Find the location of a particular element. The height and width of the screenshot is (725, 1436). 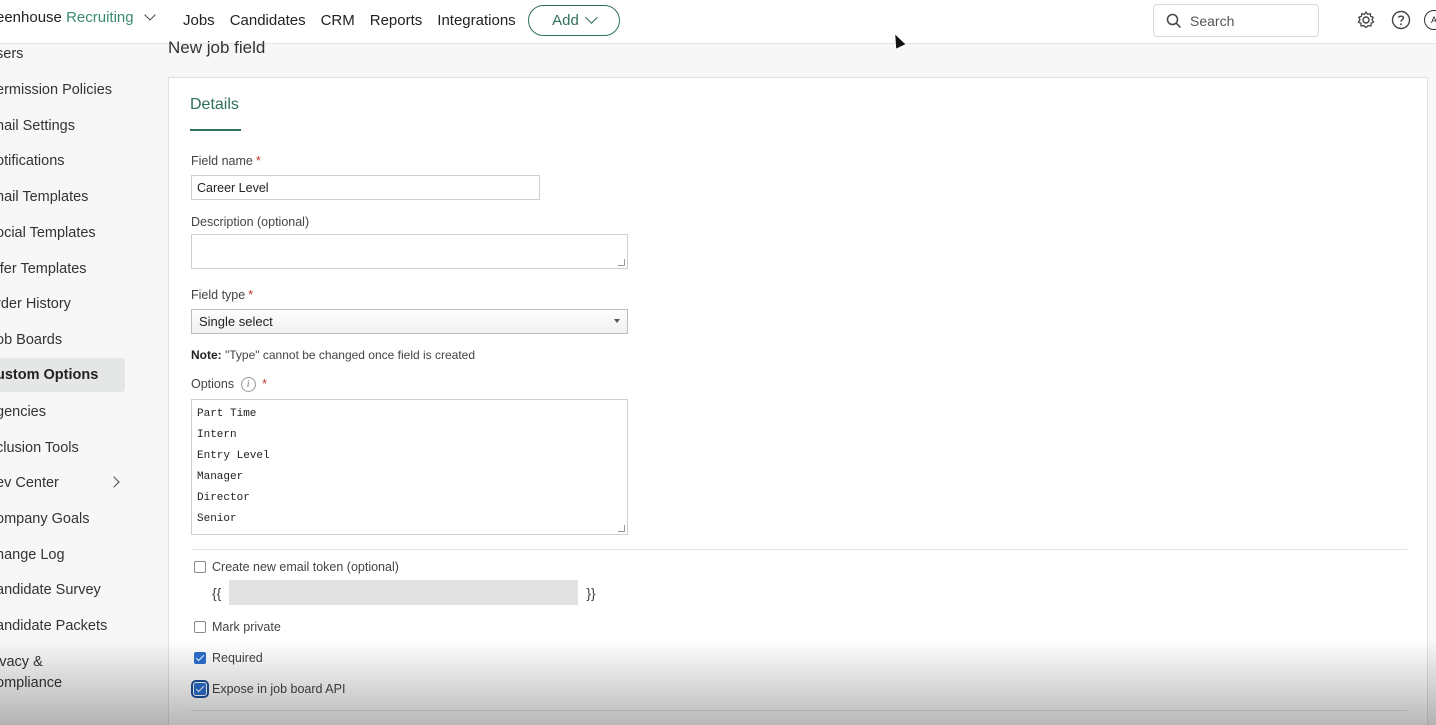

sidebar-item-dev-center: ev Center is located at coordinates (29, 483).